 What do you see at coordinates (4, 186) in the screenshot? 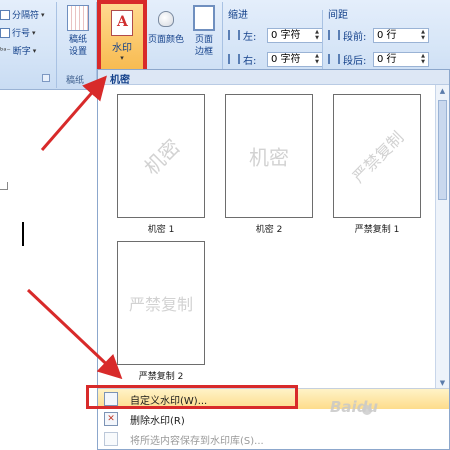
I see `margin-corner-mark` at bounding box center [4, 186].